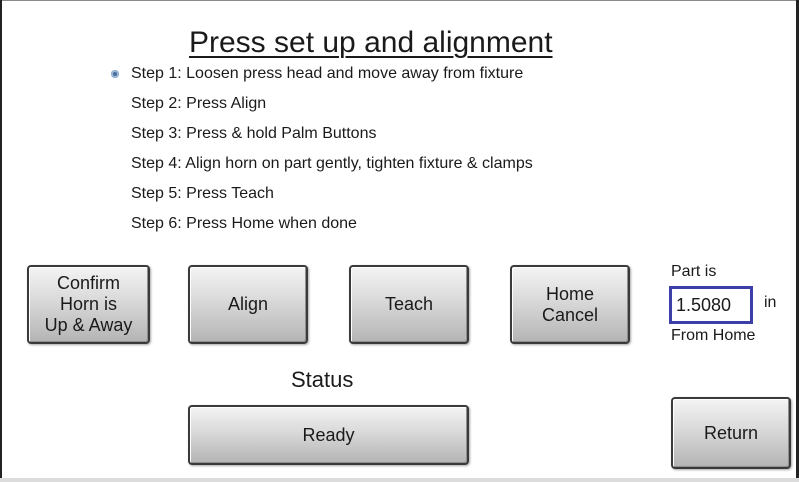 This screenshot has height=482, width=799. Describe the element at coordinates (244, 223) in the screenshot. I see `step-text: Step 6: Press Home when done` at that location.